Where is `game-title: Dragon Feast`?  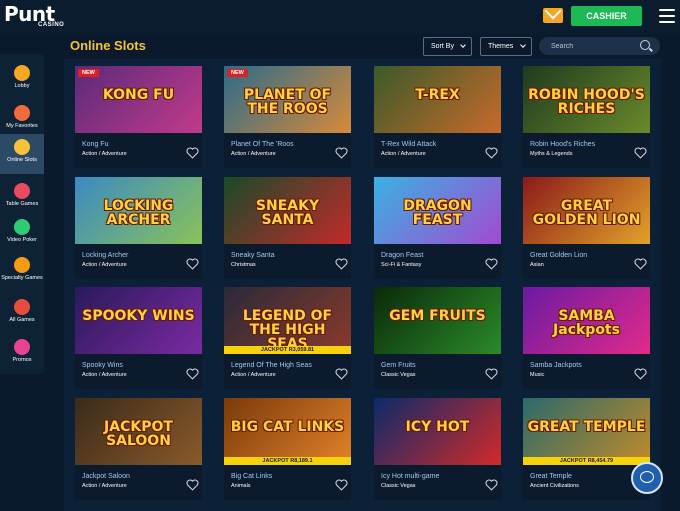 game-title: Dragon Feast is located at coordinates (402, 255).